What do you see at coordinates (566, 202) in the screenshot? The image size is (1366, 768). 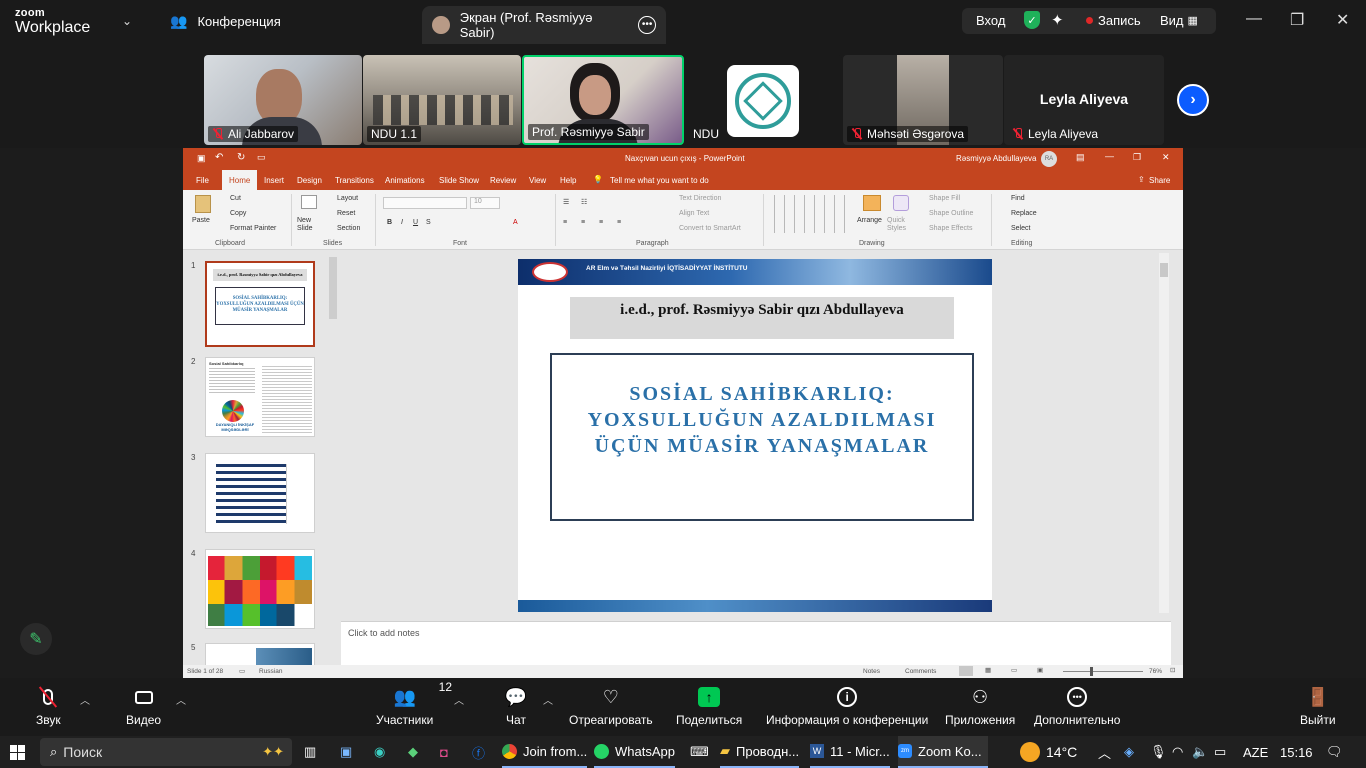 I see `bullets-icon: ☰` at bounding box center [566, 202].